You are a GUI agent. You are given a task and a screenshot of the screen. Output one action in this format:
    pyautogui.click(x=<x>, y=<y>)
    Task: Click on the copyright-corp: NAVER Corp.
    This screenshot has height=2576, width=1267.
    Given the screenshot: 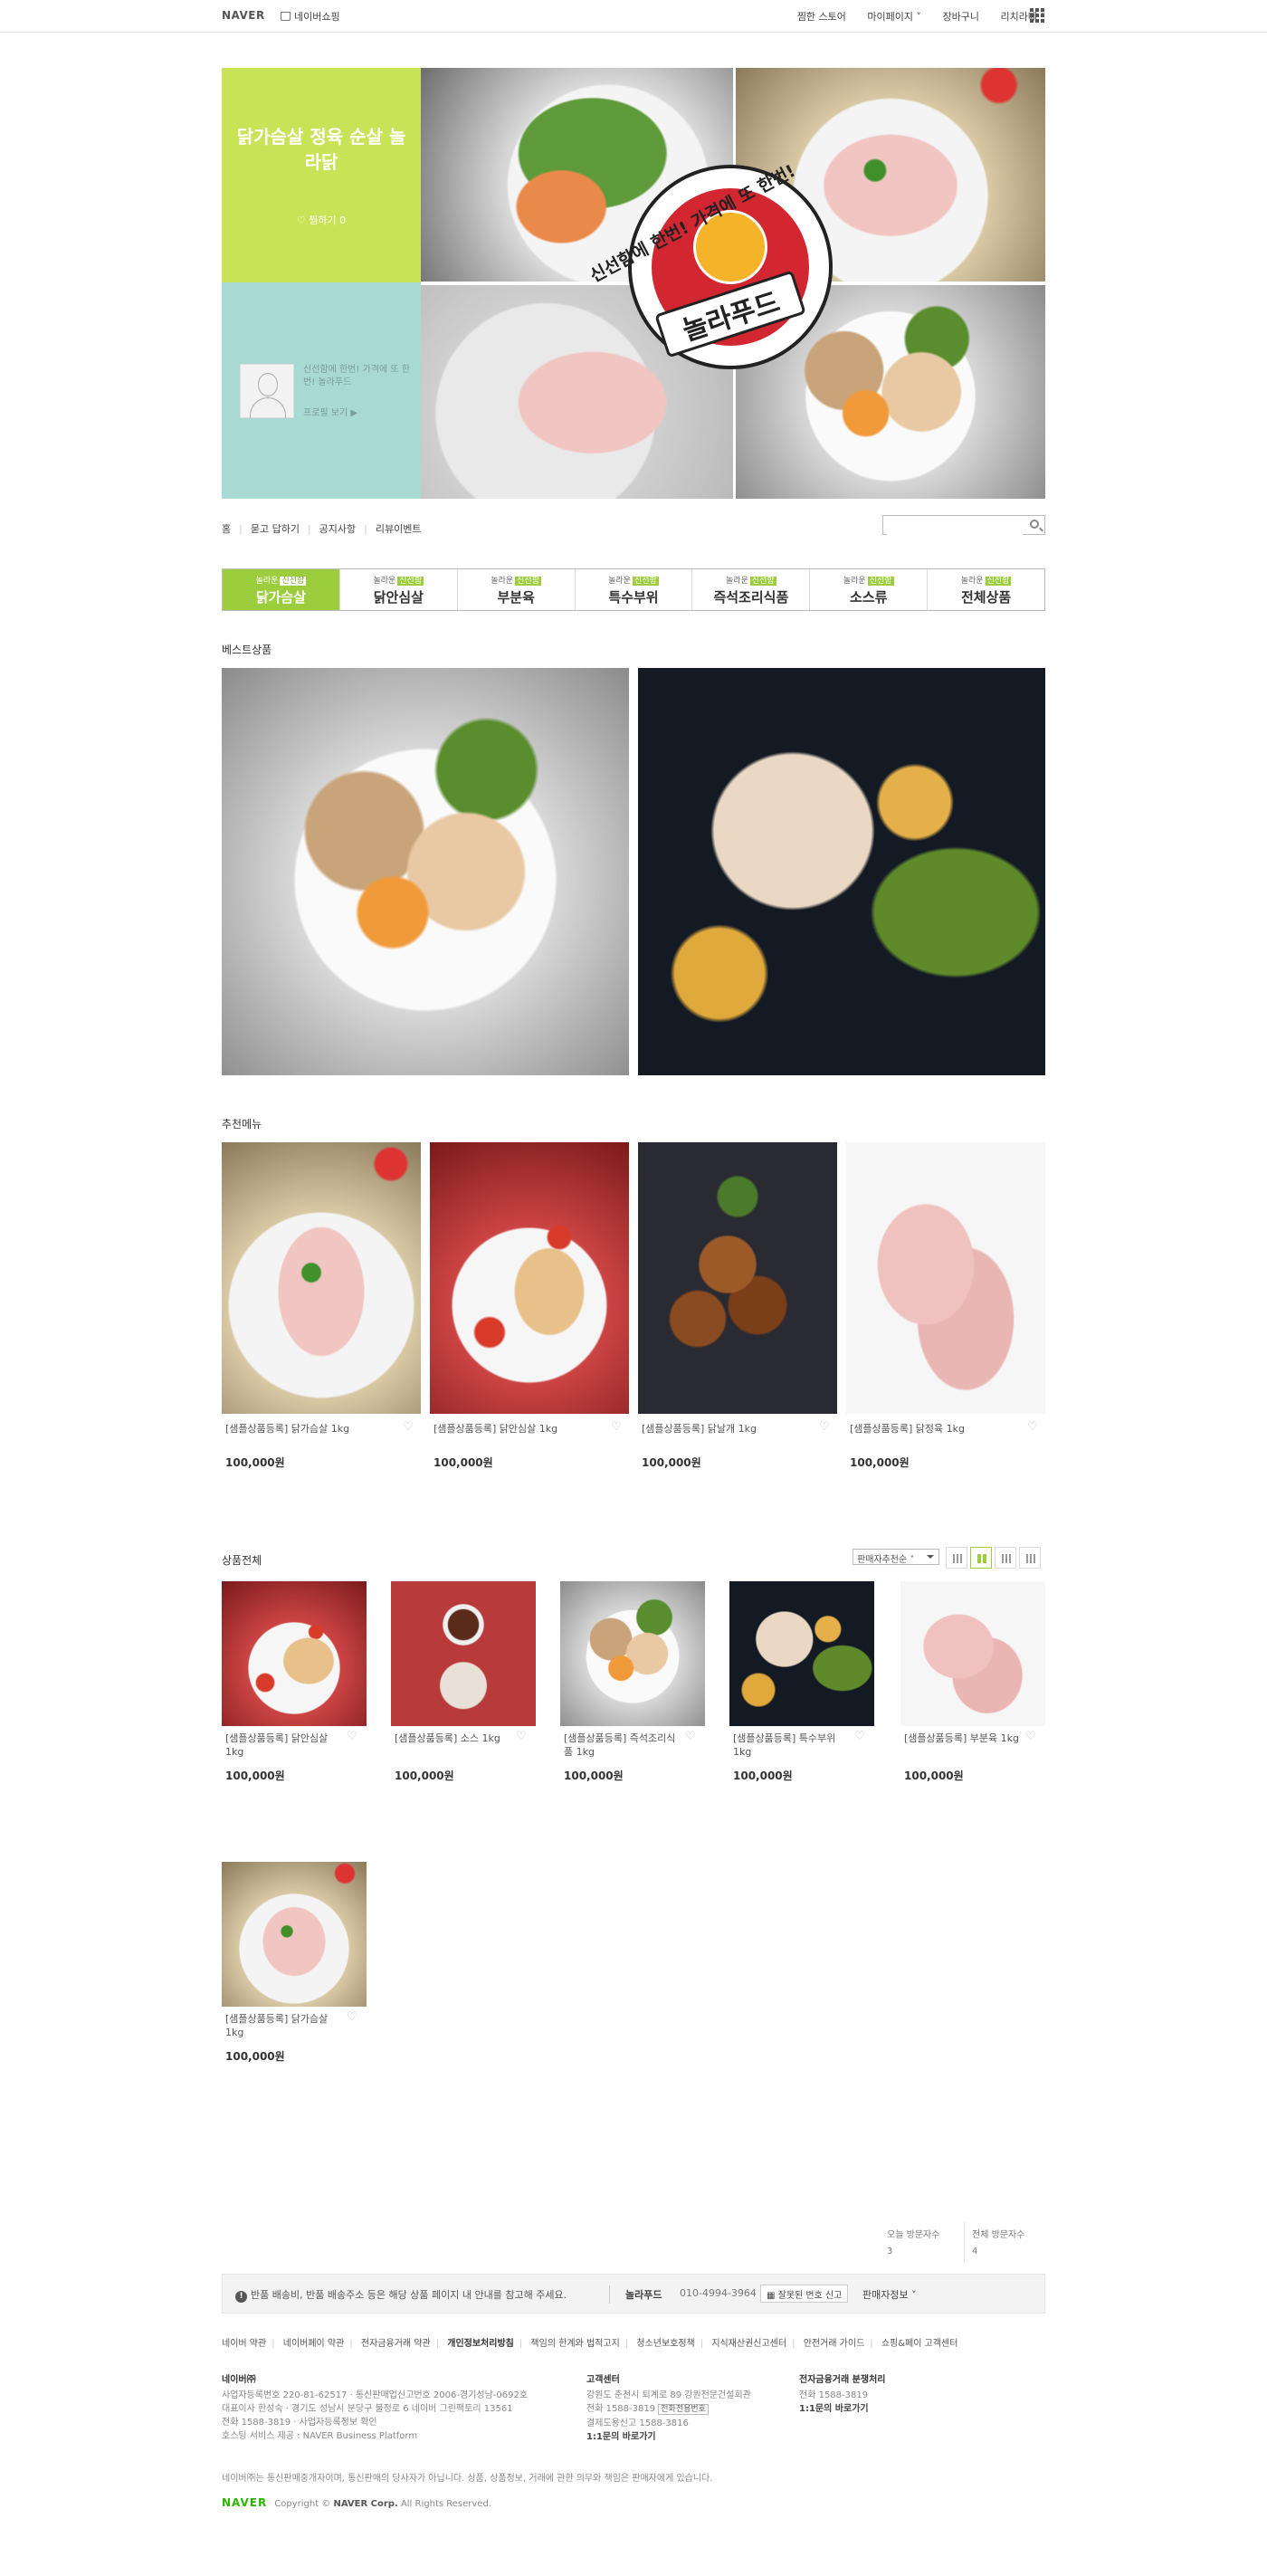 What is the action you would take?
    pyautogui.click(x=366, y=2504)
    